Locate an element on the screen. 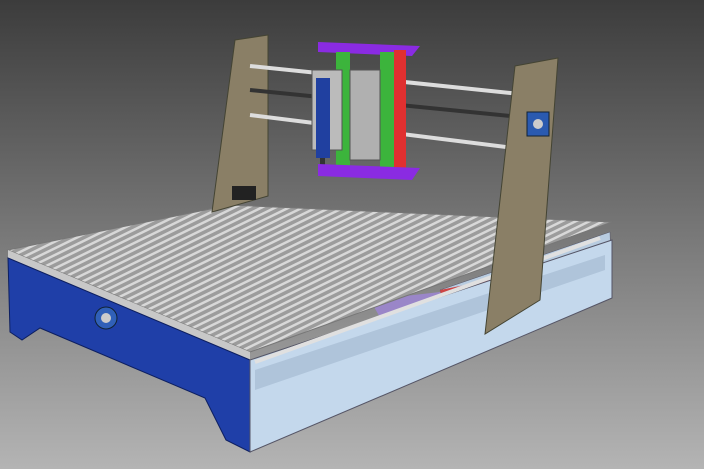 The width and height of the screenshot is (704, 469). carriage-plate is located at coordinates (365, 115).